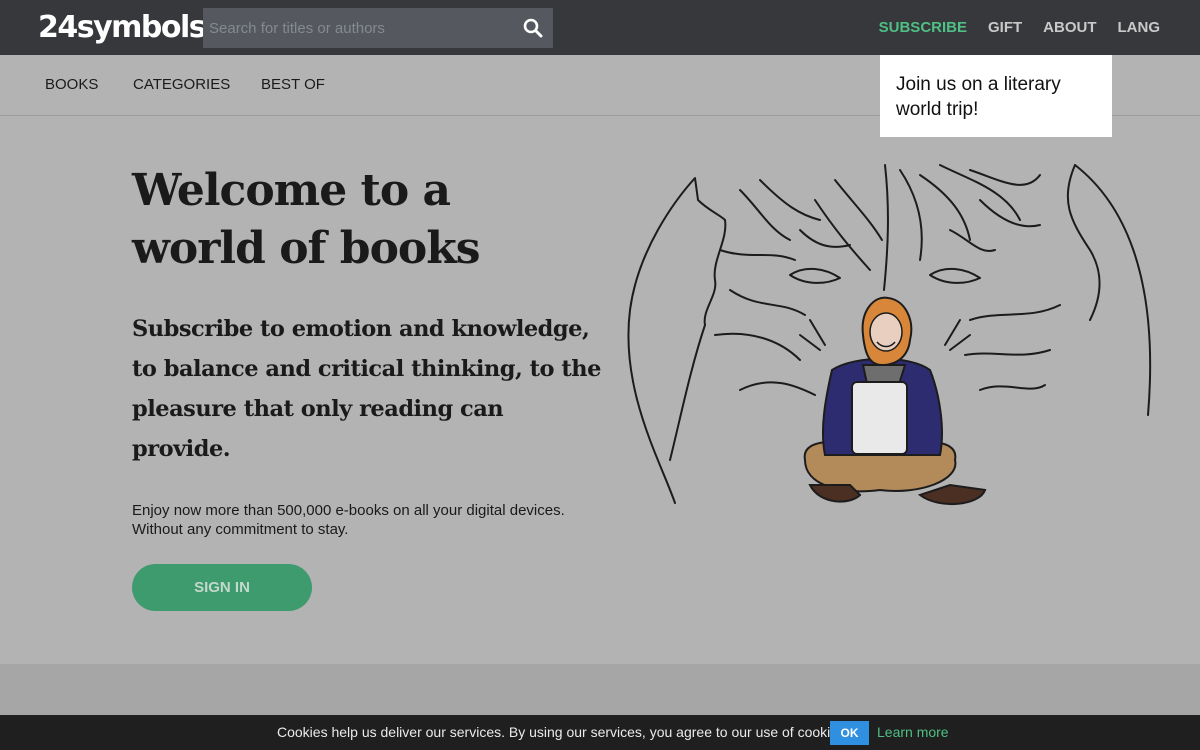 Image resolution: width=1200 pixels, height=750 pixels. Describe the element at coordinates (353, 28) in the screenshot. I see `search-input` at that location.